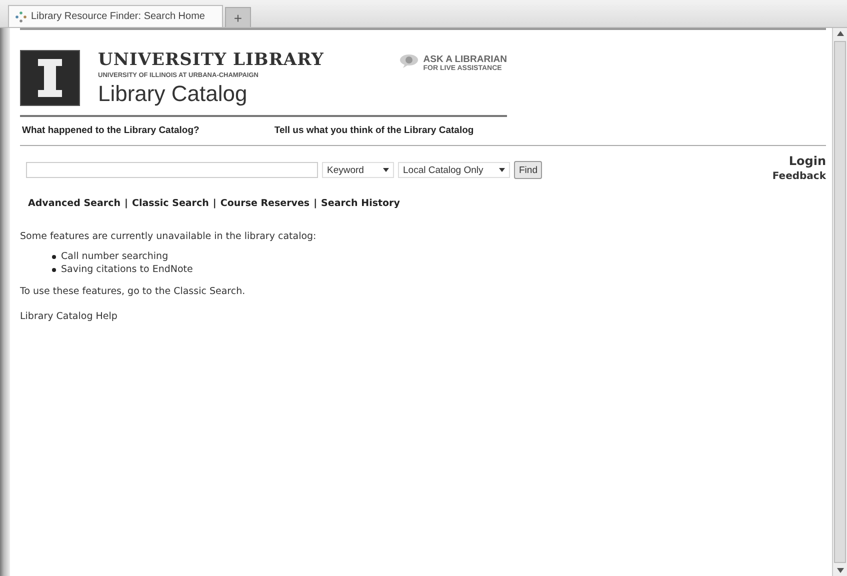 Image resolution: width=847 pixels, height=576 pixels. I want to click on logo-icon, so click(50, 78).